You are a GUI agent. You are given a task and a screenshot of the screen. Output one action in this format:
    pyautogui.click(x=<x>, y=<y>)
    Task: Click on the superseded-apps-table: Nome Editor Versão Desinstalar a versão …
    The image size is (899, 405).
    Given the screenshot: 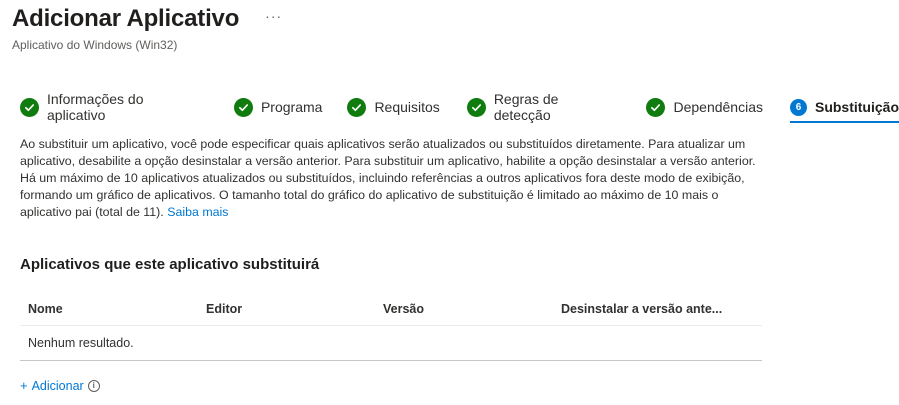 What is the action you would take?
    pyautogui.click(x=391, y=326)
    